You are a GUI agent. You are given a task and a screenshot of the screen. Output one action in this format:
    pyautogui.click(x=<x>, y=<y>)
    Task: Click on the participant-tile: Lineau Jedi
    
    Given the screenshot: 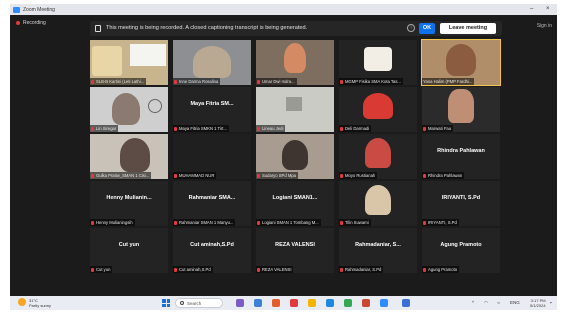 What is the action you would take?
    pyautogui.click(x=295, y=109)
    